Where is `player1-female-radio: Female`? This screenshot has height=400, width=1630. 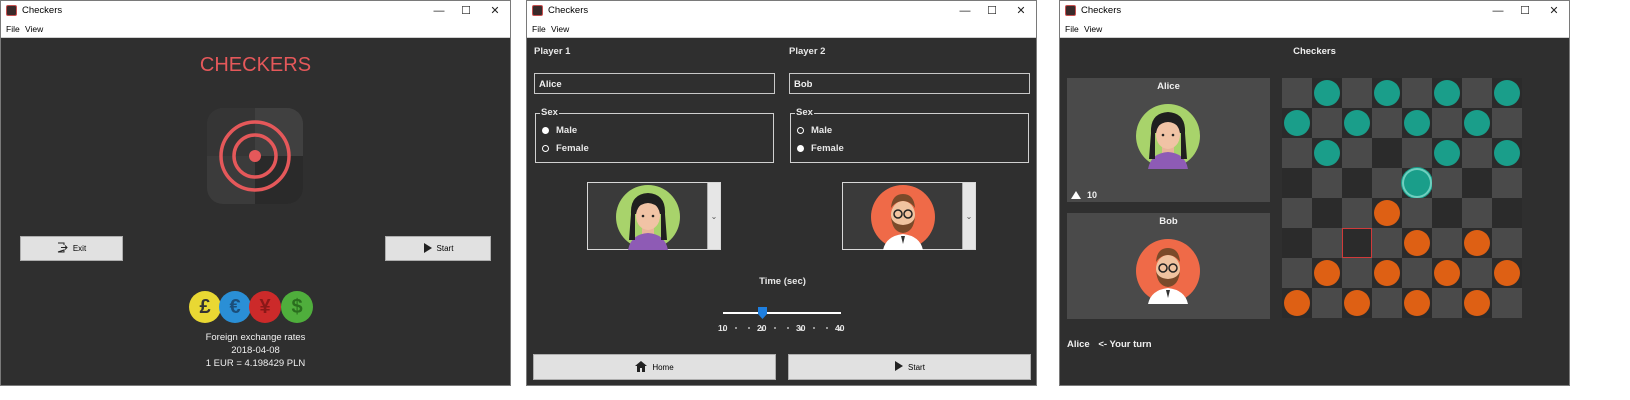 player1-female-radio: Female is located at coordinates (565, 148).